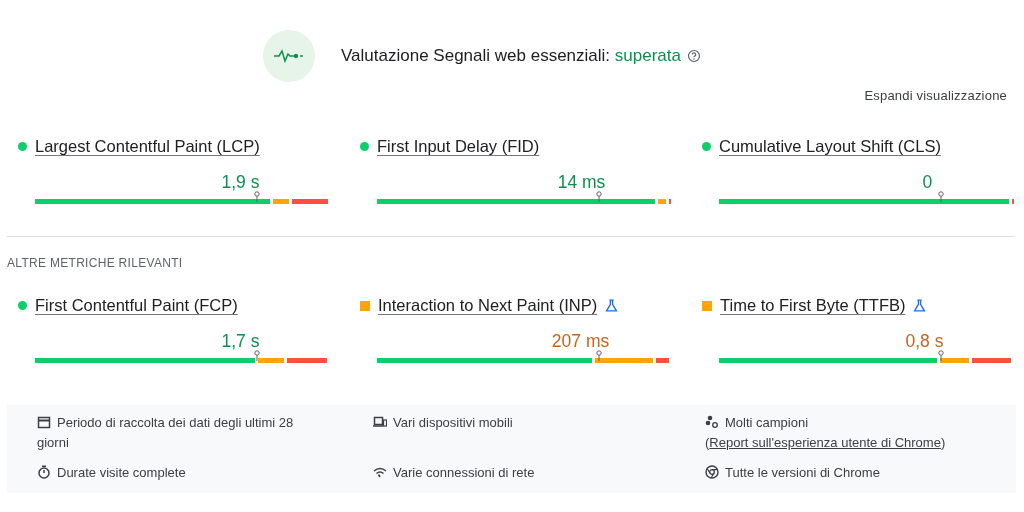 This screenshot has height=512, width=1024. I want to click on timer-icon, so click(44, 472).